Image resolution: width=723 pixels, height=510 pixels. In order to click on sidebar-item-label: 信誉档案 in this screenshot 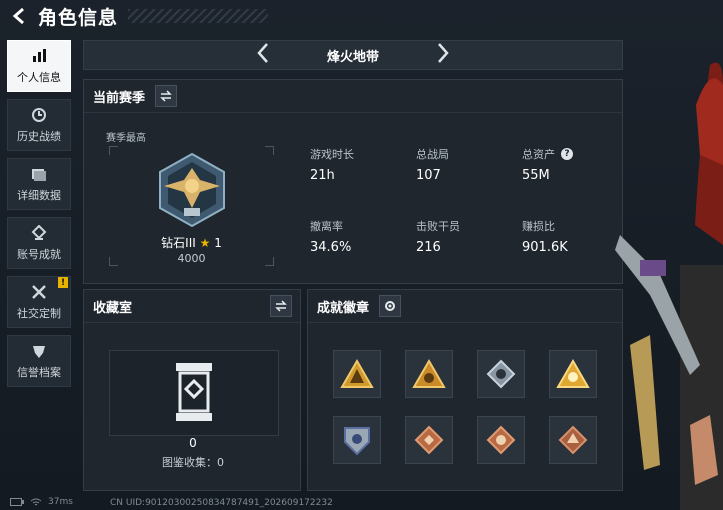, I will do `click(39, 372)`.